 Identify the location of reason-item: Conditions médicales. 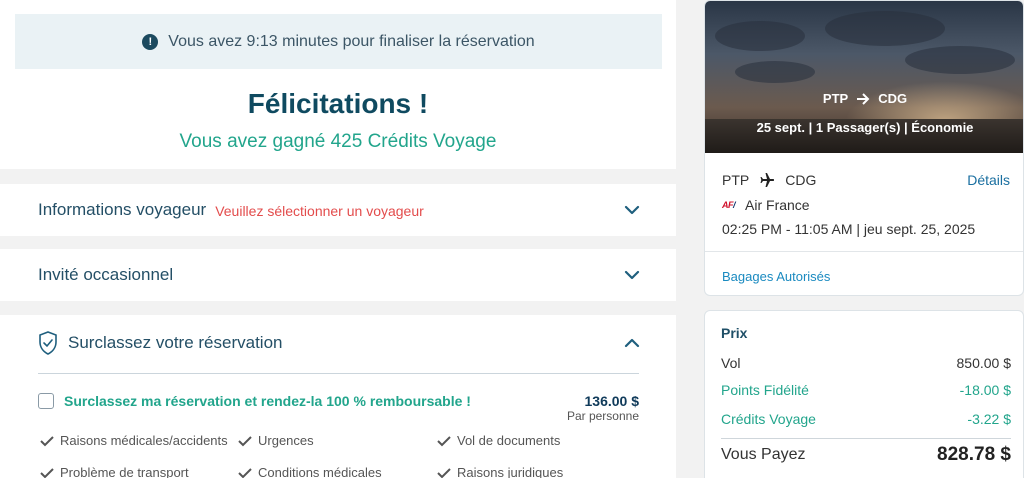
(310, 471).